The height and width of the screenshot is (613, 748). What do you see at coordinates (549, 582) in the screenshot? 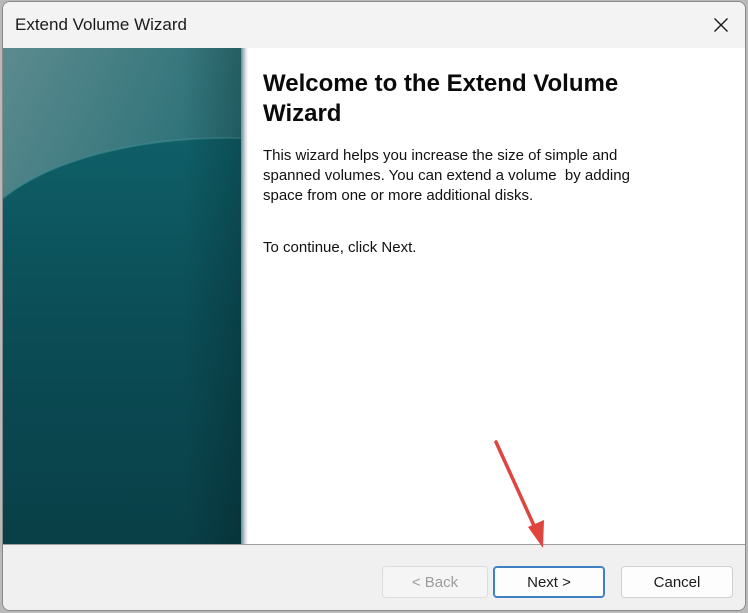
I see `next-button: Next >` at bounding box center [549, 582].